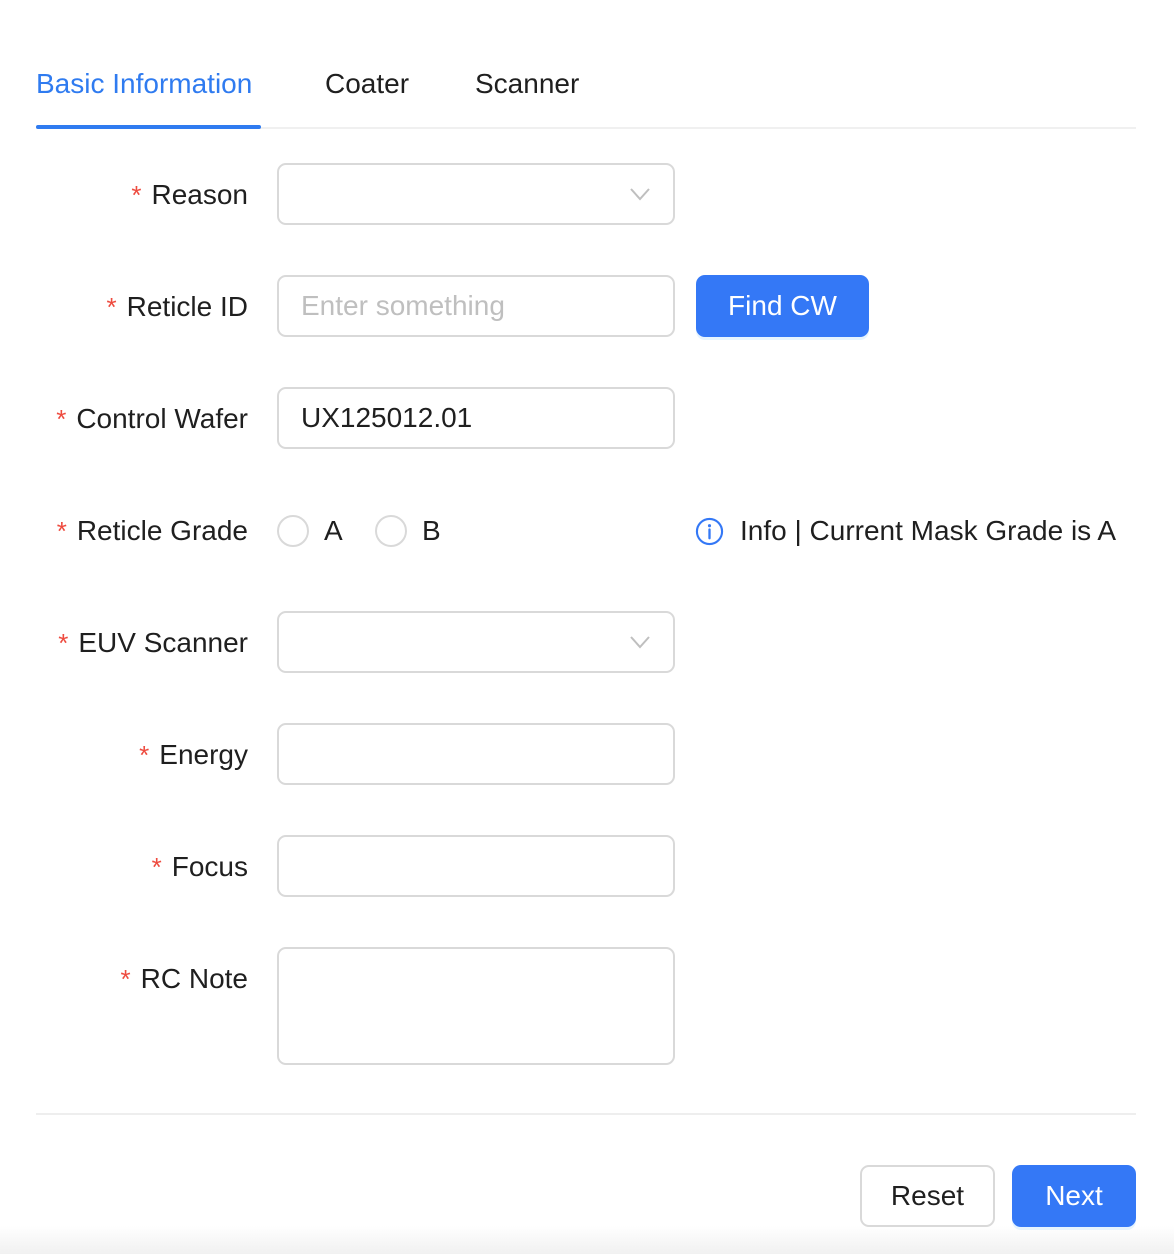 This screenshot has width=1174, height=1254. I want to click on radio-grade-a, so click(293, 531).